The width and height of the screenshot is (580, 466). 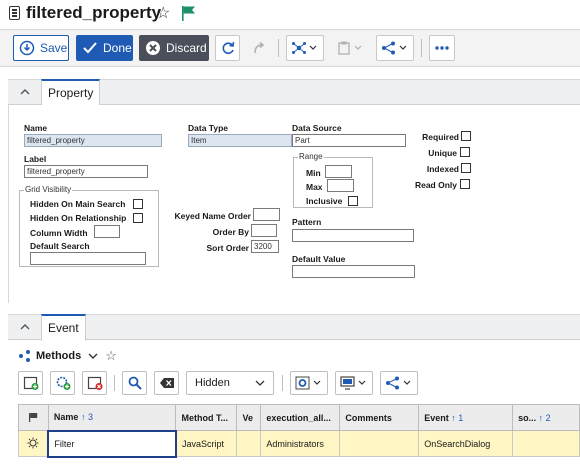 What do you see at coordinates (174, 48) in the screenshot?
I see `discard-button: Discard` at bounding box center [174, 48].